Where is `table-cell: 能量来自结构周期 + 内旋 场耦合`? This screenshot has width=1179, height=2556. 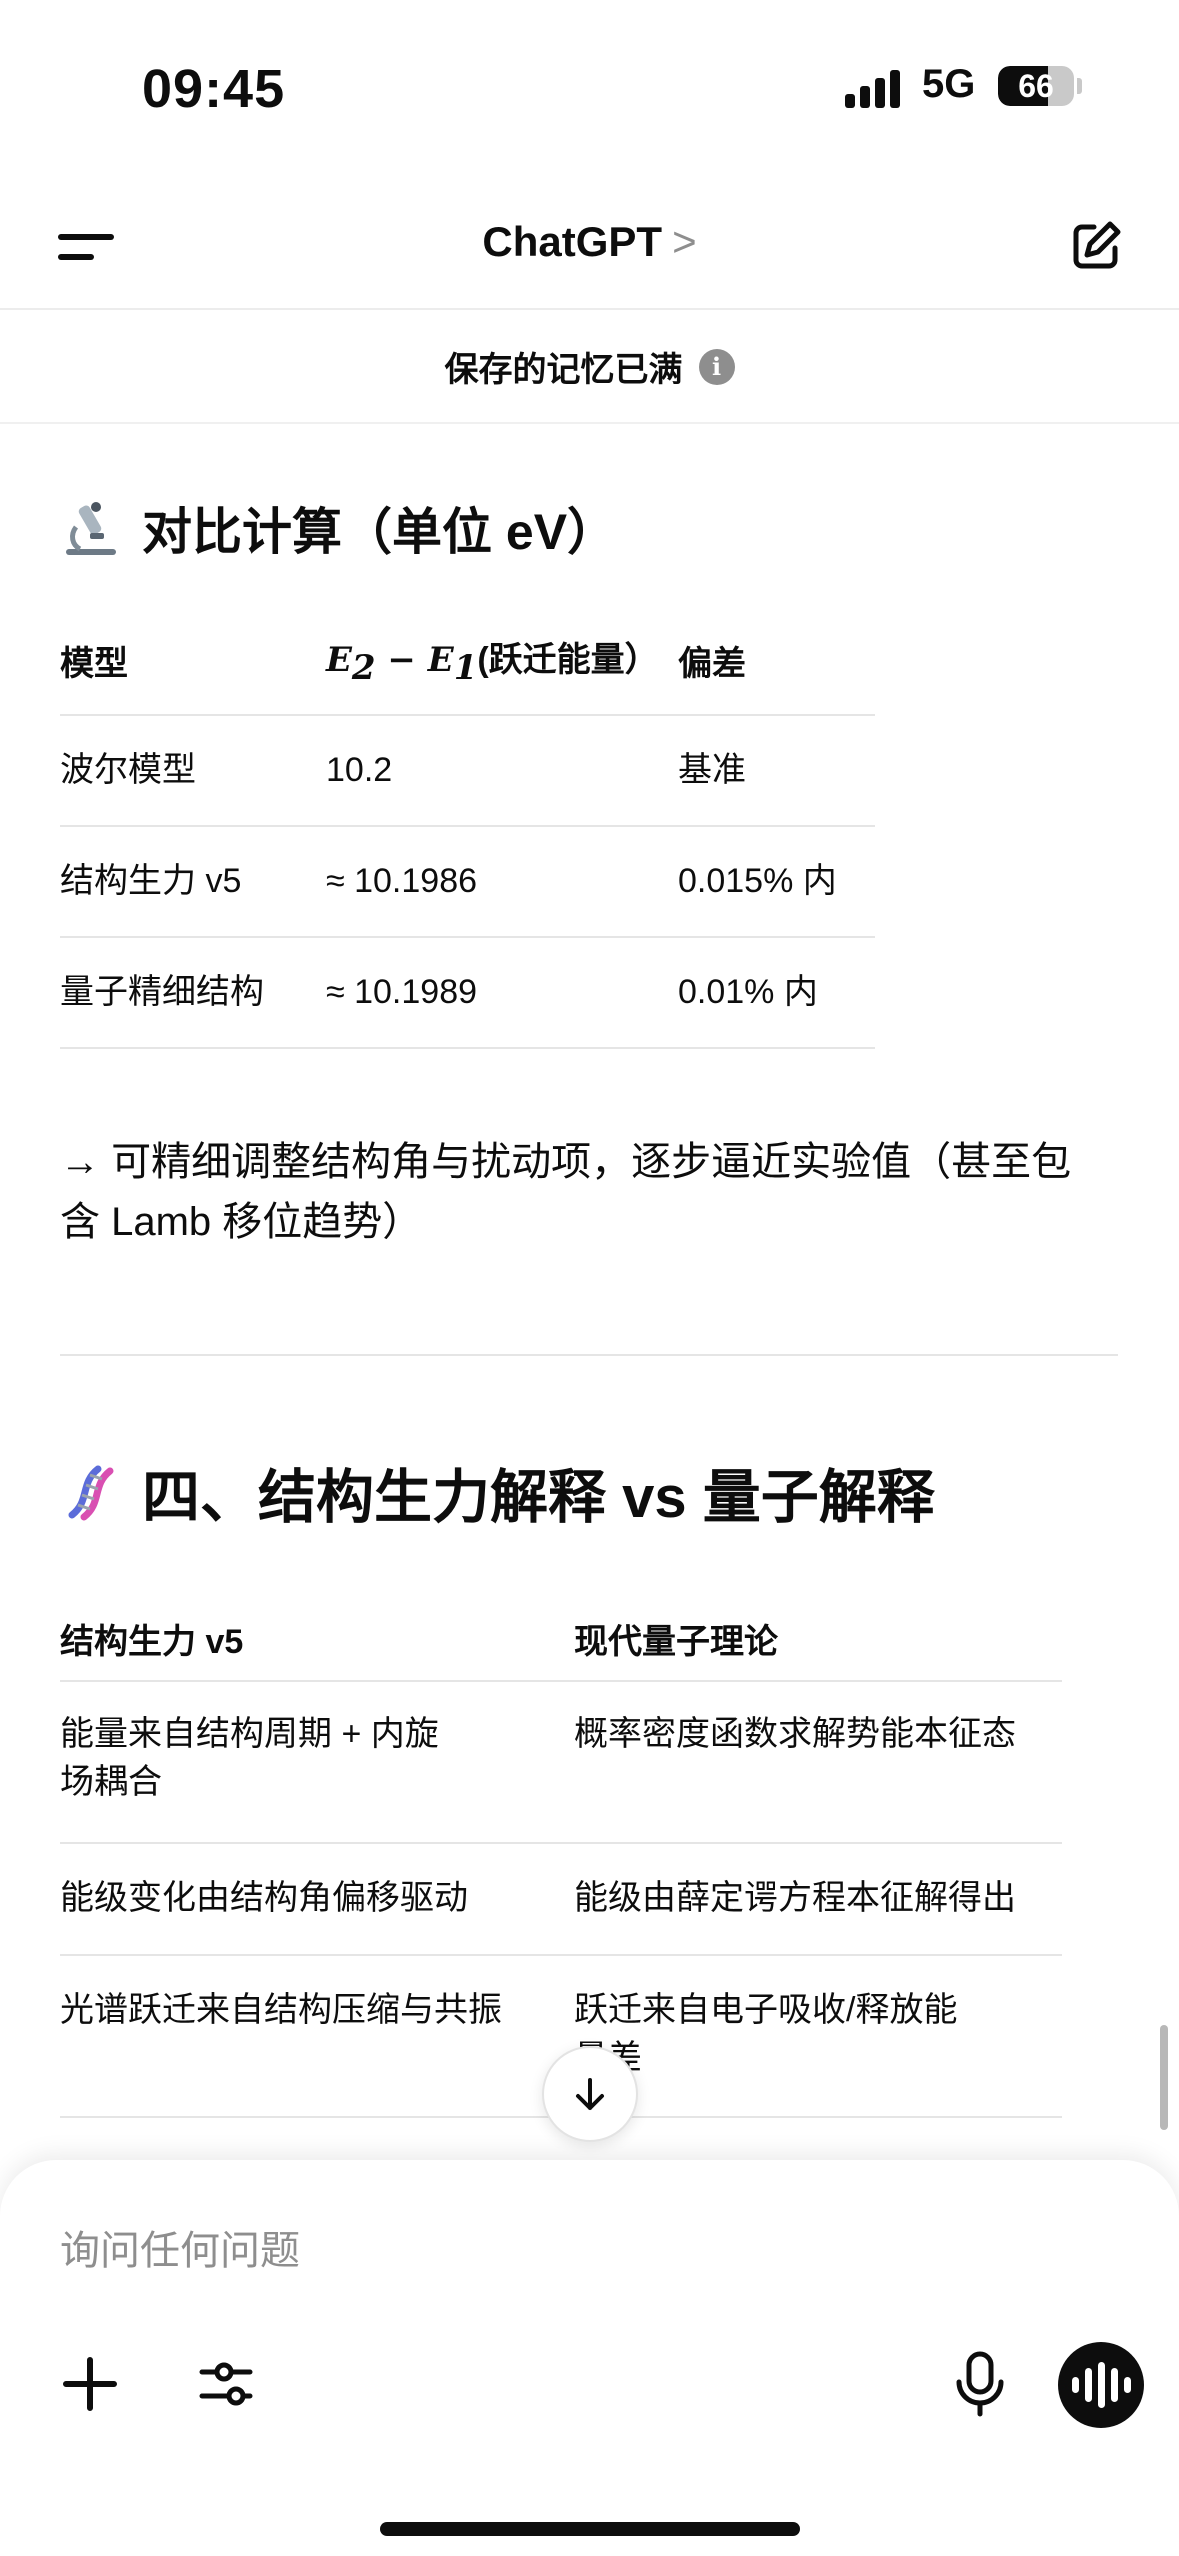
table-cell: 能量来自结构周期 + 内旋 场耦合 is located at coordinates (249, 1758).